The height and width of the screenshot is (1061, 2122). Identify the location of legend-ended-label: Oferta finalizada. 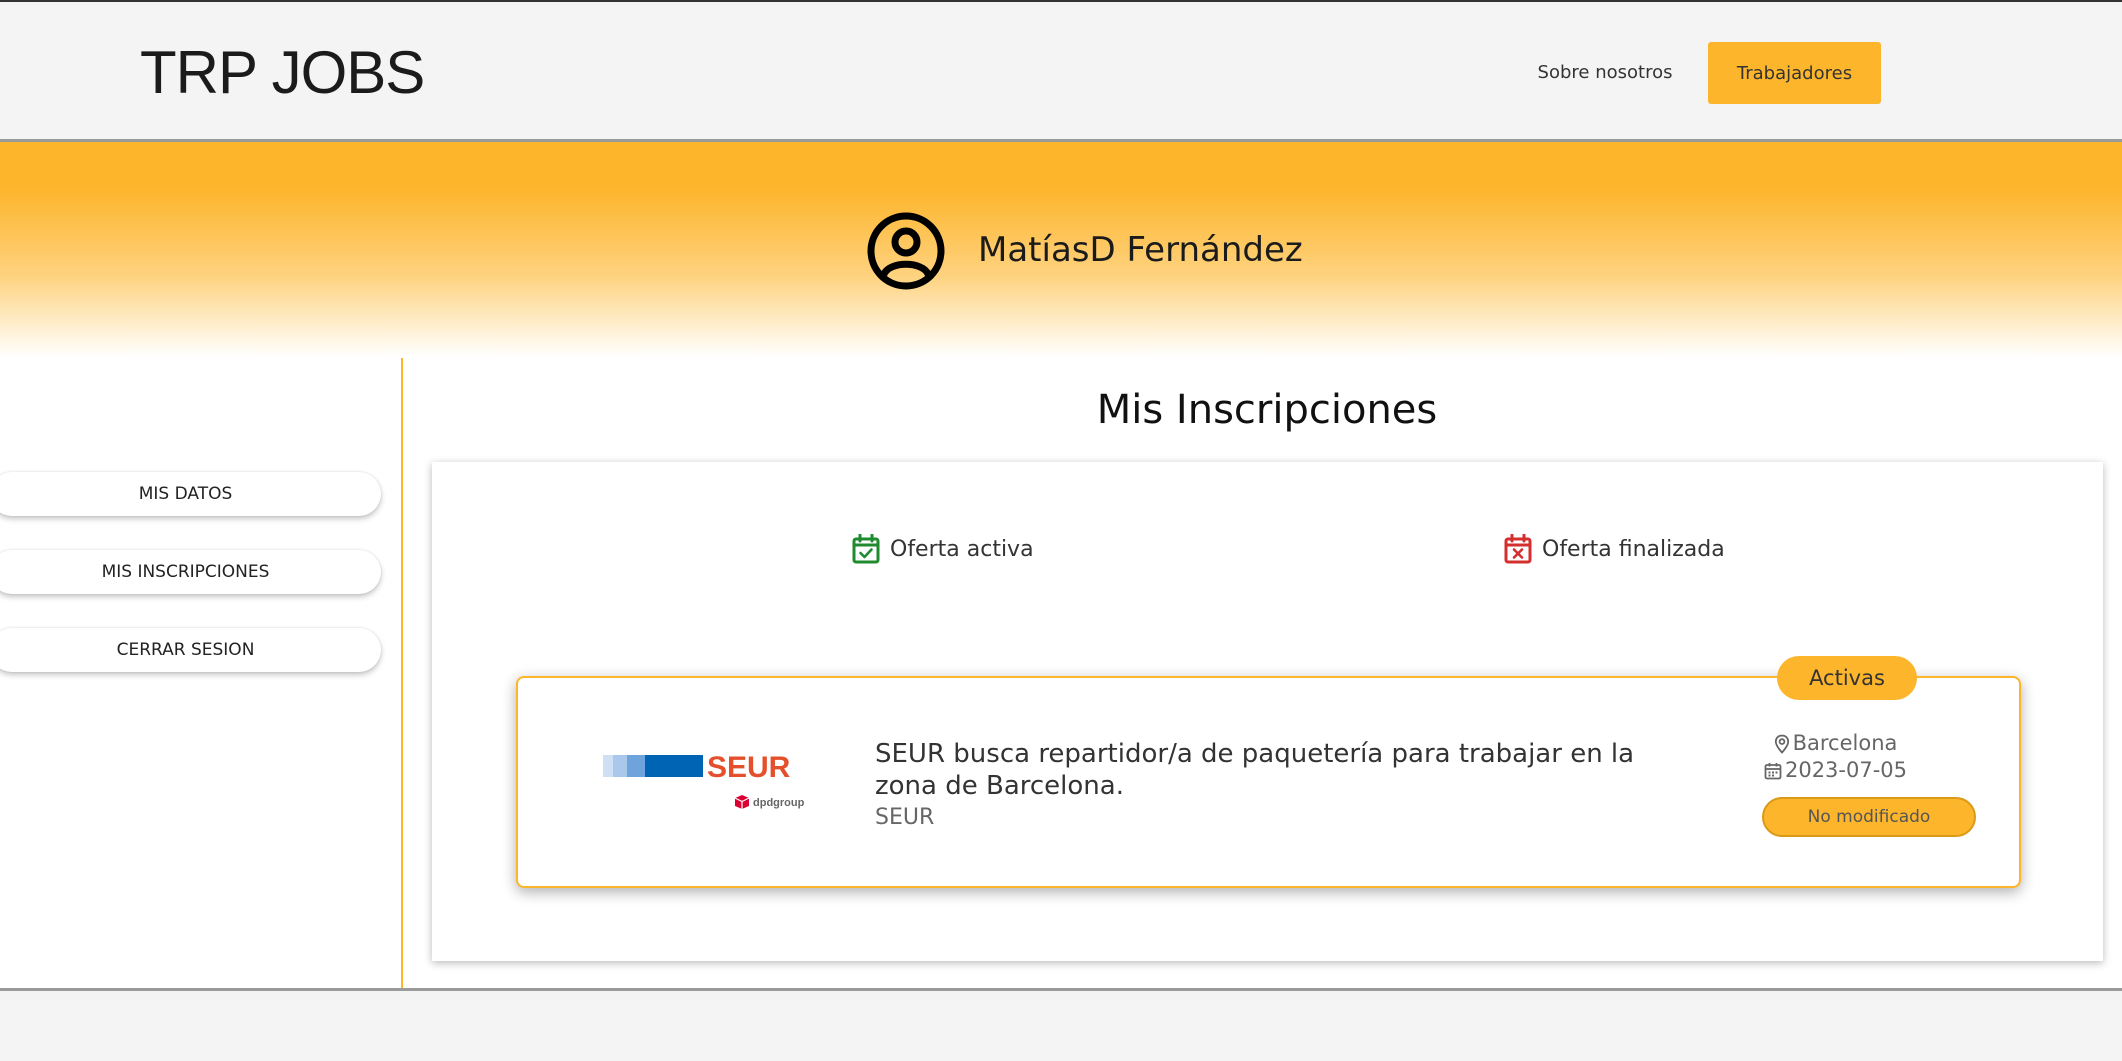
(1633, 549).